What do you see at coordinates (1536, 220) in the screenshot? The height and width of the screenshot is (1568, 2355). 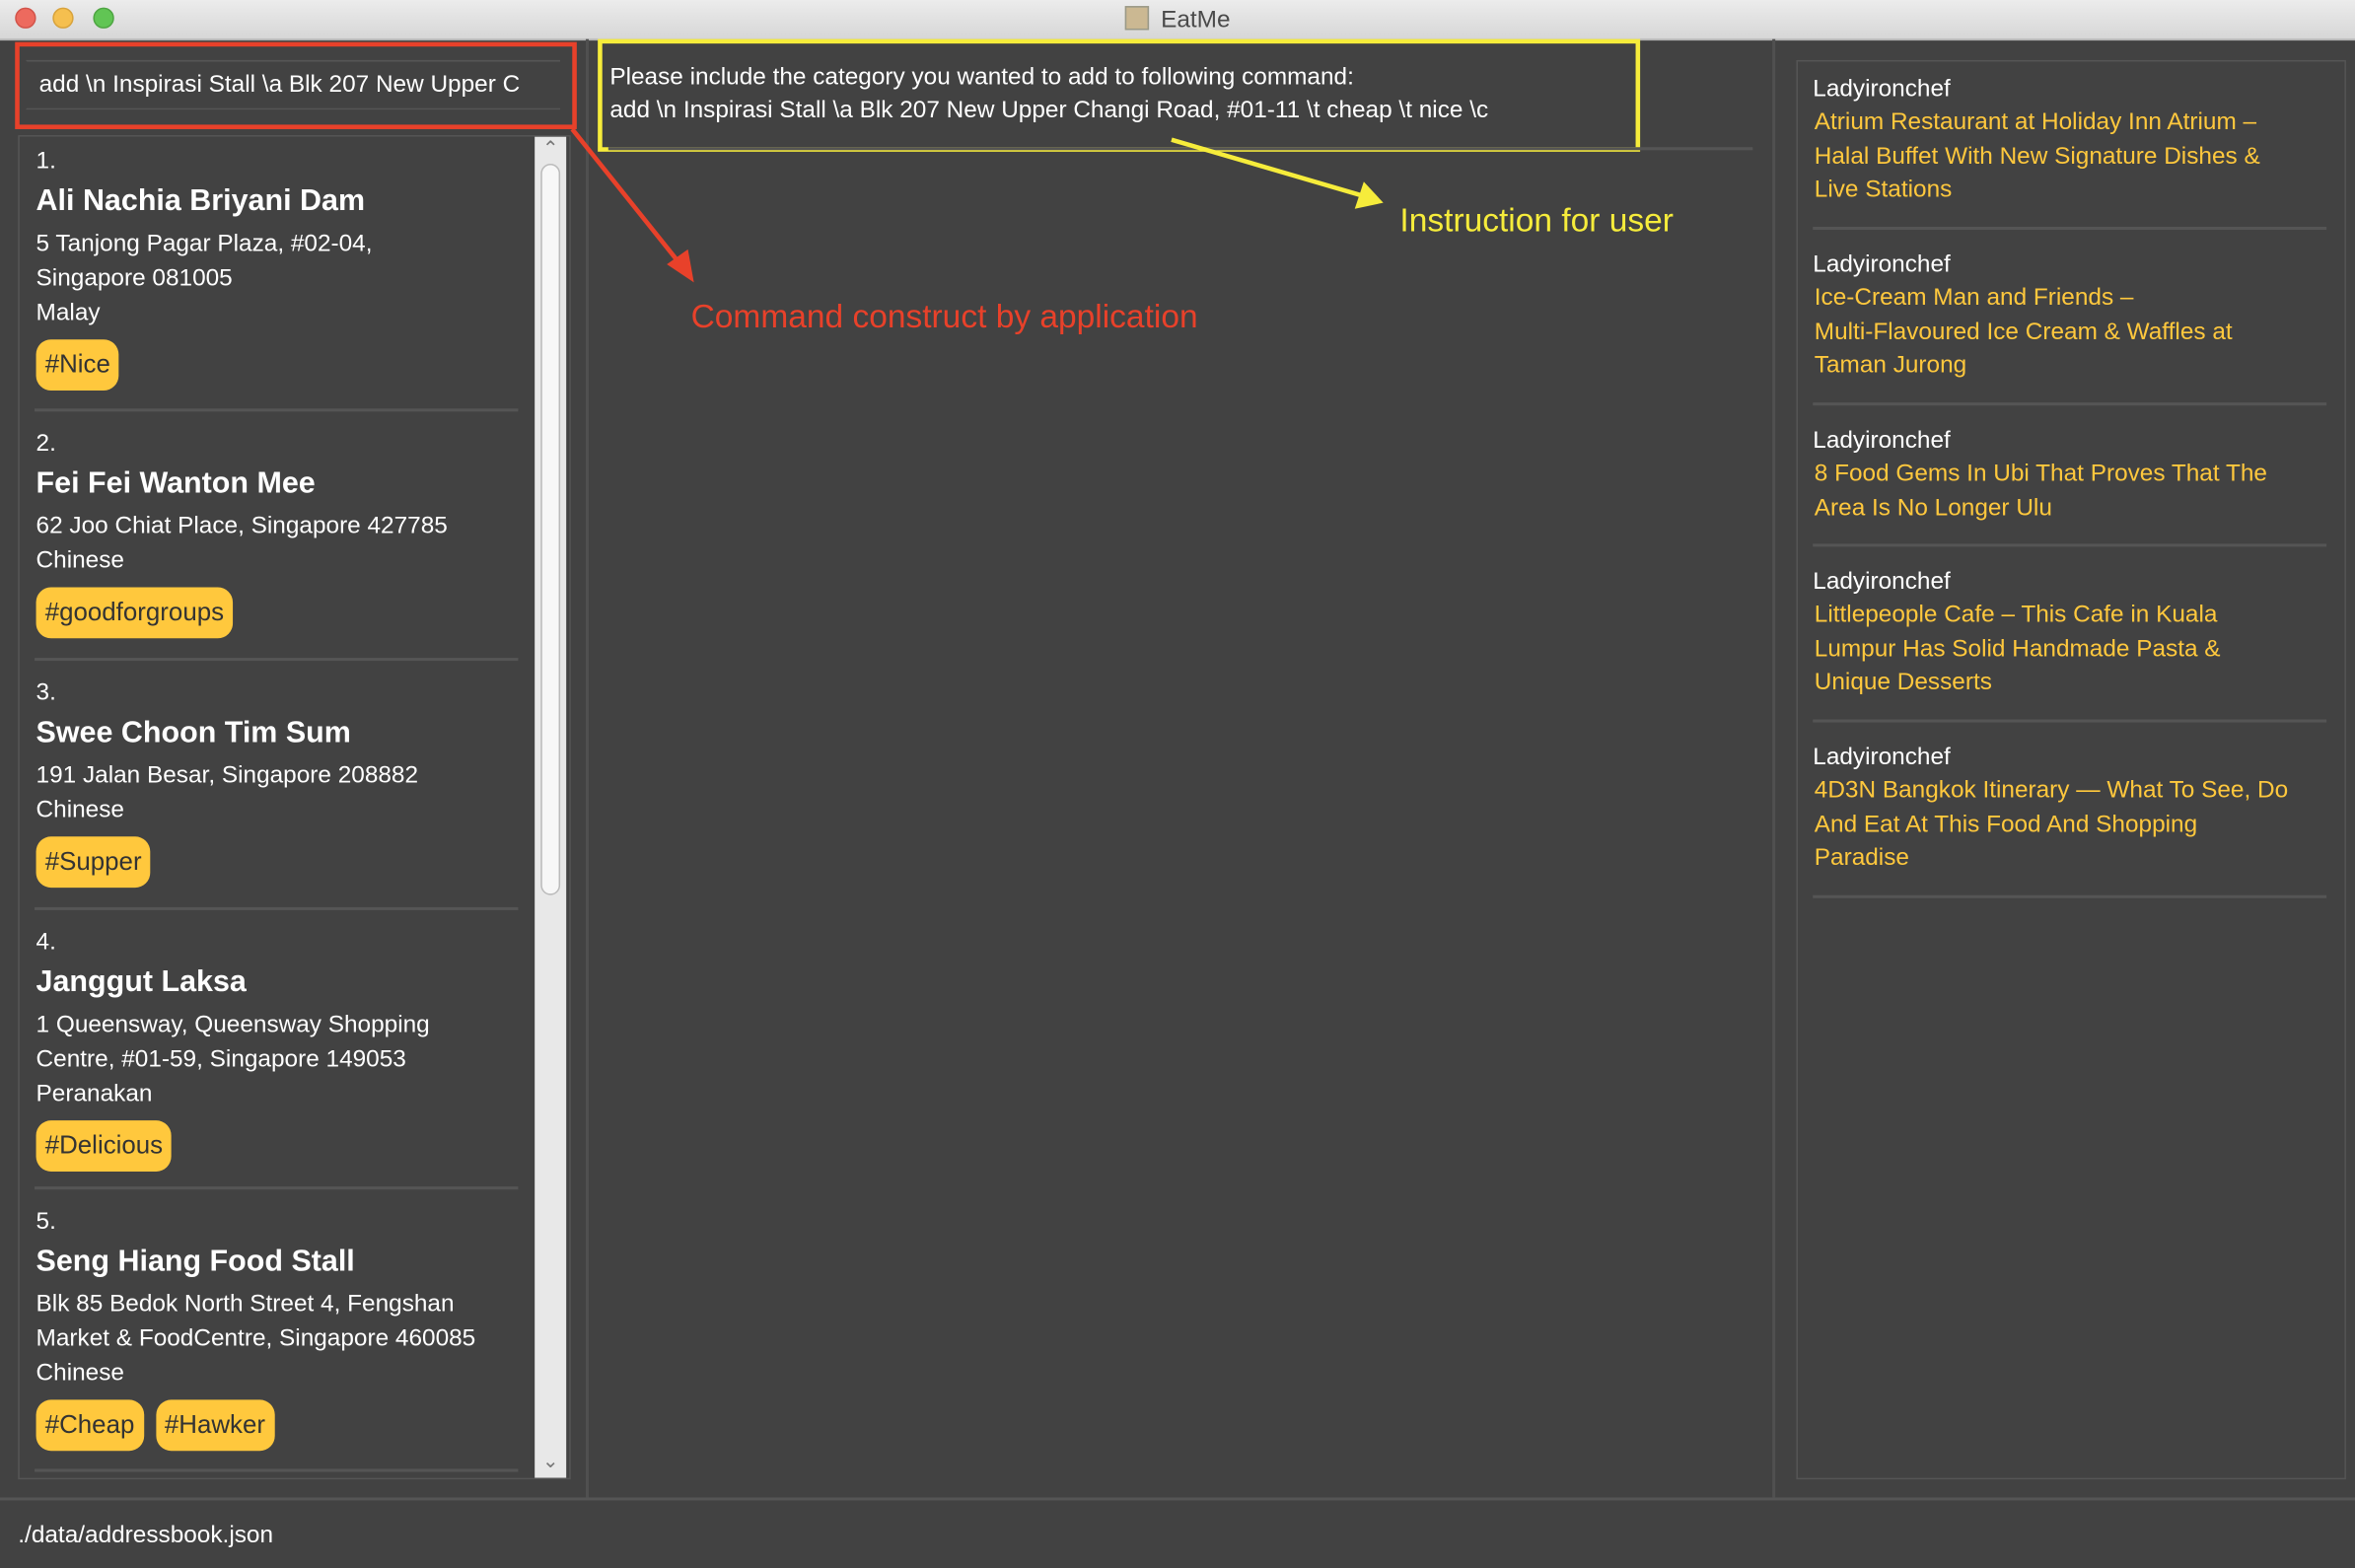 I see `instruction-annotation-label: Instruction for user` at bounding box center [1536, 220].